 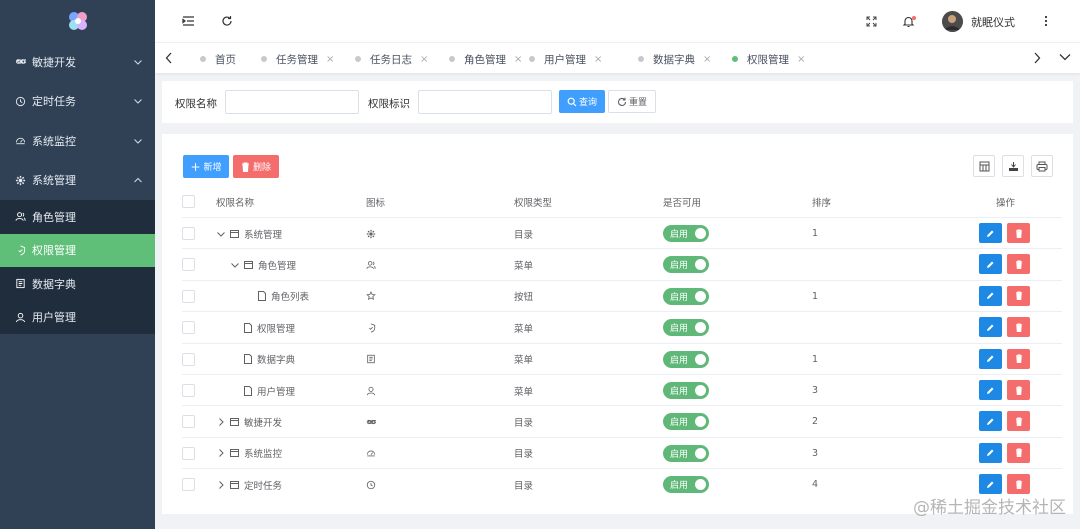 I want to click on sidebar-subitem-1: 权限管理, so click(x=77, y=250).